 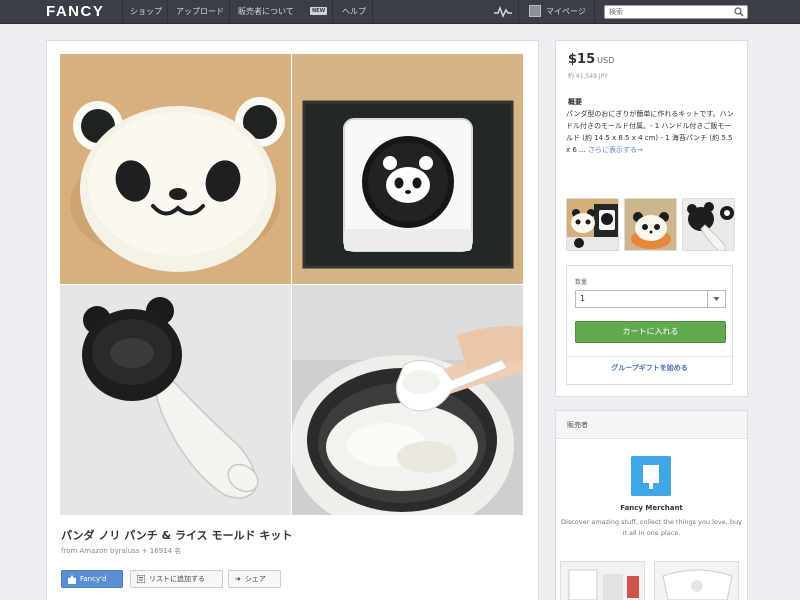 I want to click on nori-punch-photo, so click(x=407, y=169).